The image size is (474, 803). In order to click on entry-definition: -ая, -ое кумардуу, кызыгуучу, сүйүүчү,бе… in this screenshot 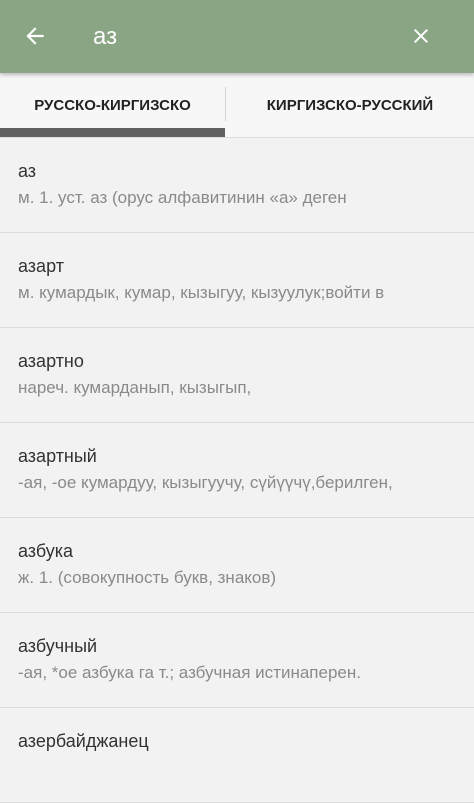, I will do `click(205, 482)`.